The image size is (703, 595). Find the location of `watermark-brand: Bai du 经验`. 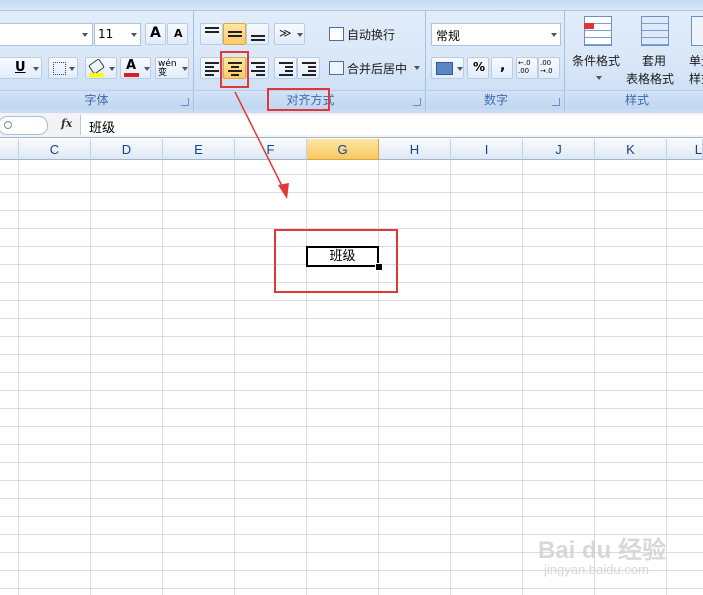

watermark-brand: Bai du 经验 is located at coordinates (602, 550).